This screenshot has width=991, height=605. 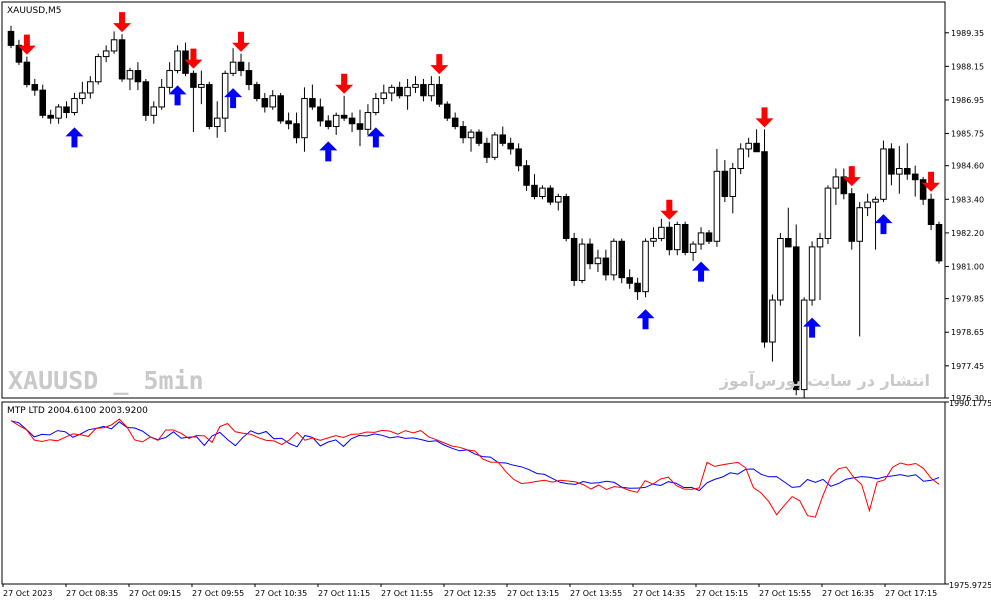 I want to click on time-tick-label: 27 Oct 17:15, so click(x=911, y=593).